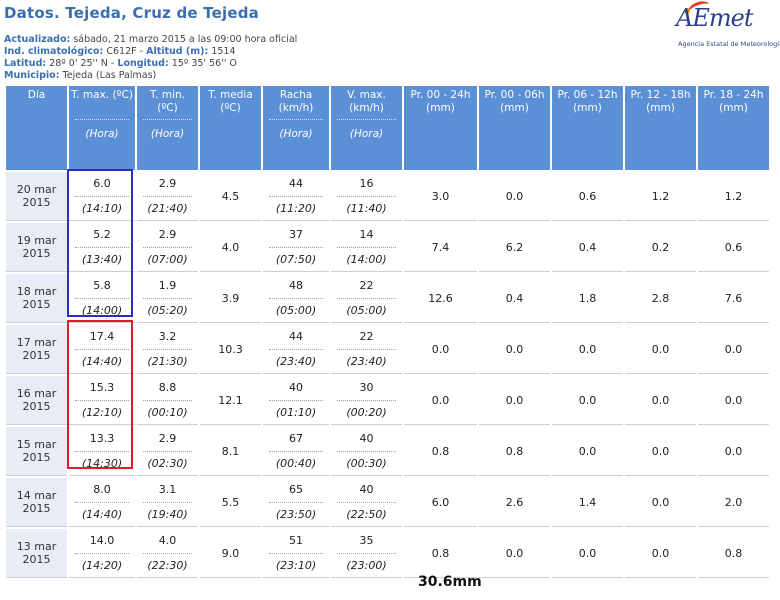  What do you see at coordinates (102, 553) in the screenshot?
I see `tmax-cell: 14.0 (14:20)` at bounding box center [102, 553].